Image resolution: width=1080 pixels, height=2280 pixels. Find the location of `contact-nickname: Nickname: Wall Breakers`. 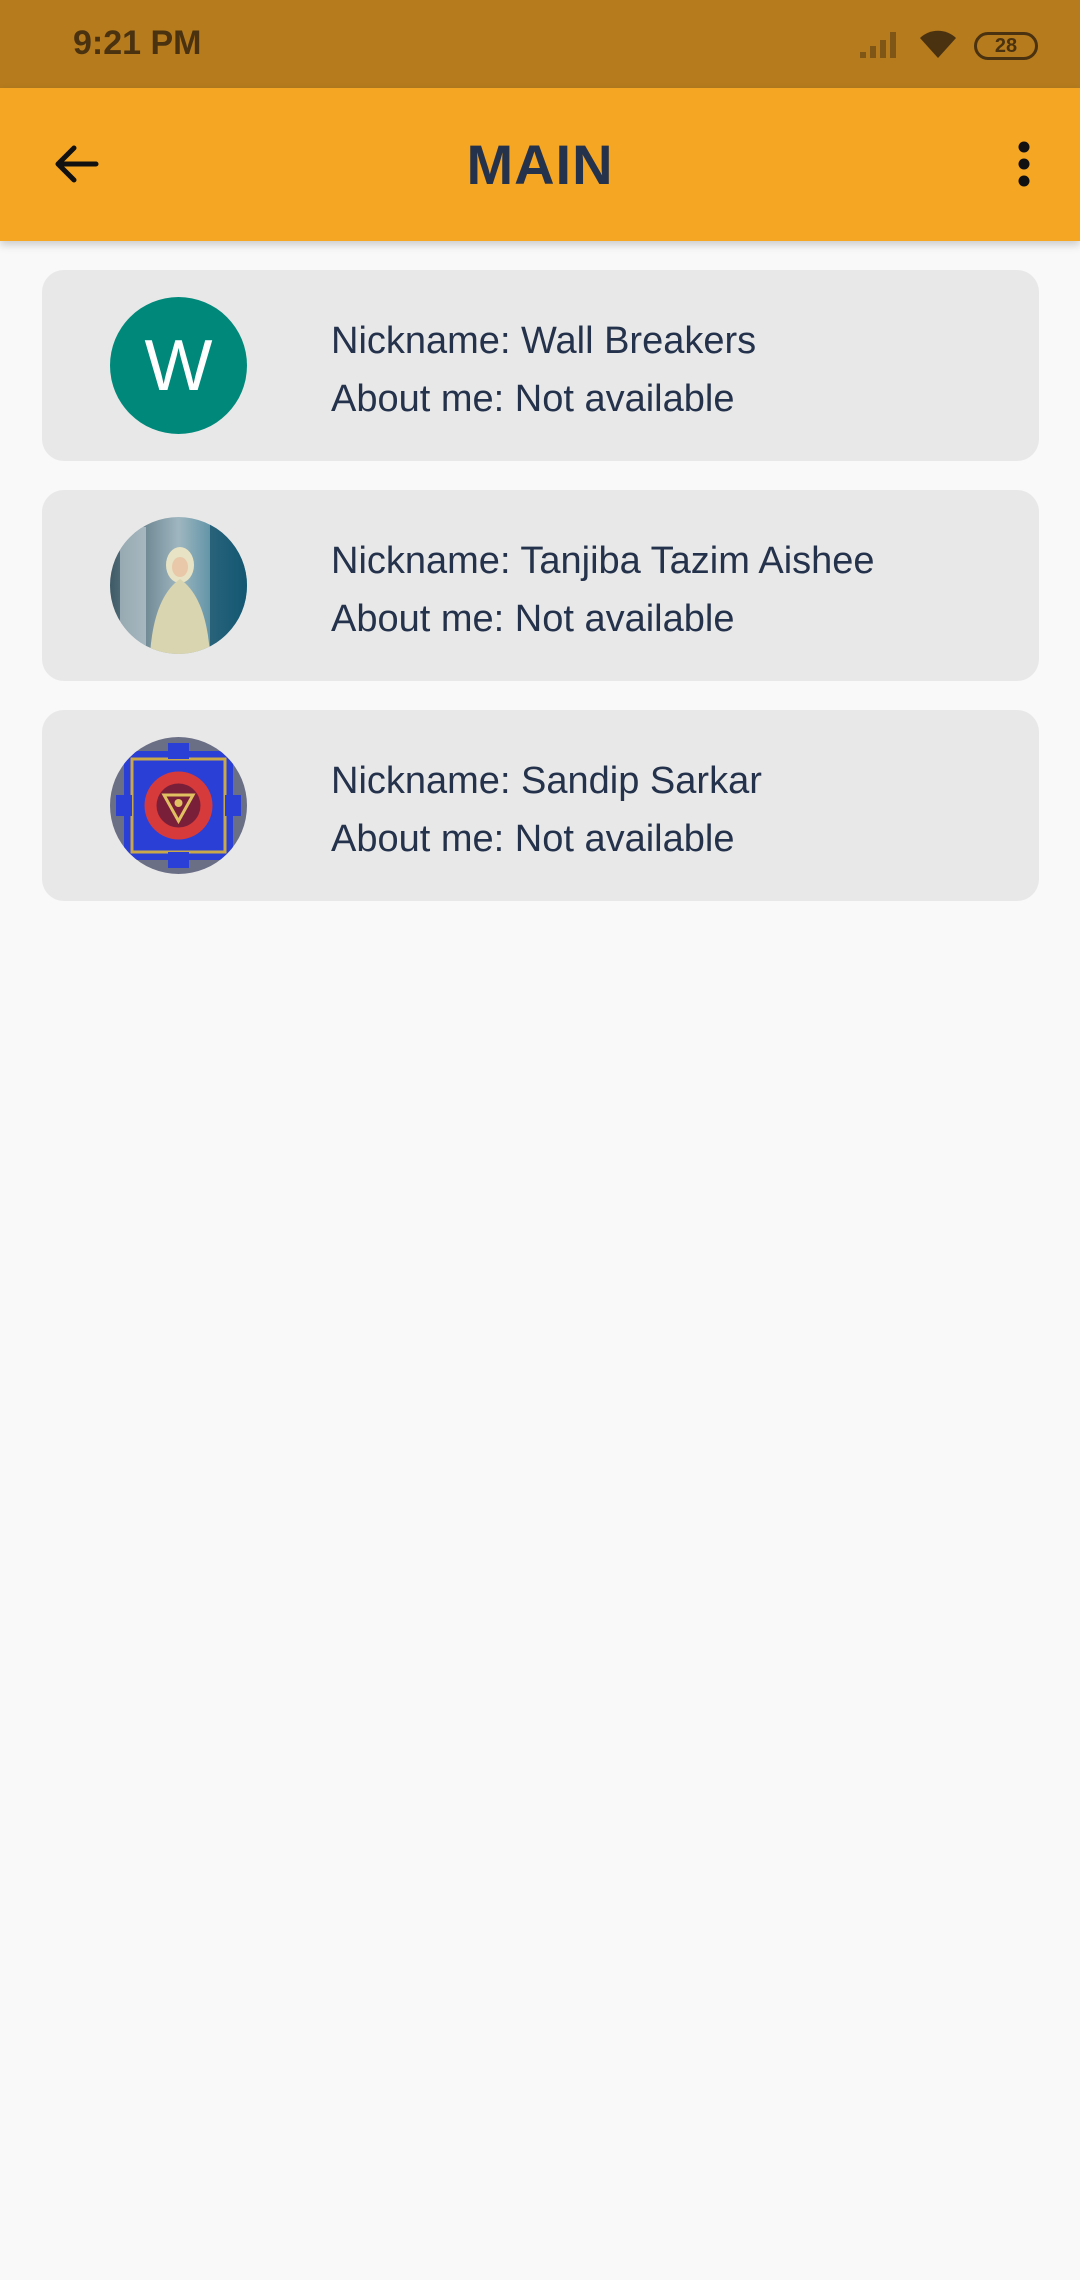

contact-nickname: Nickname: Wall Breakers is located at coordinates (544, 341).